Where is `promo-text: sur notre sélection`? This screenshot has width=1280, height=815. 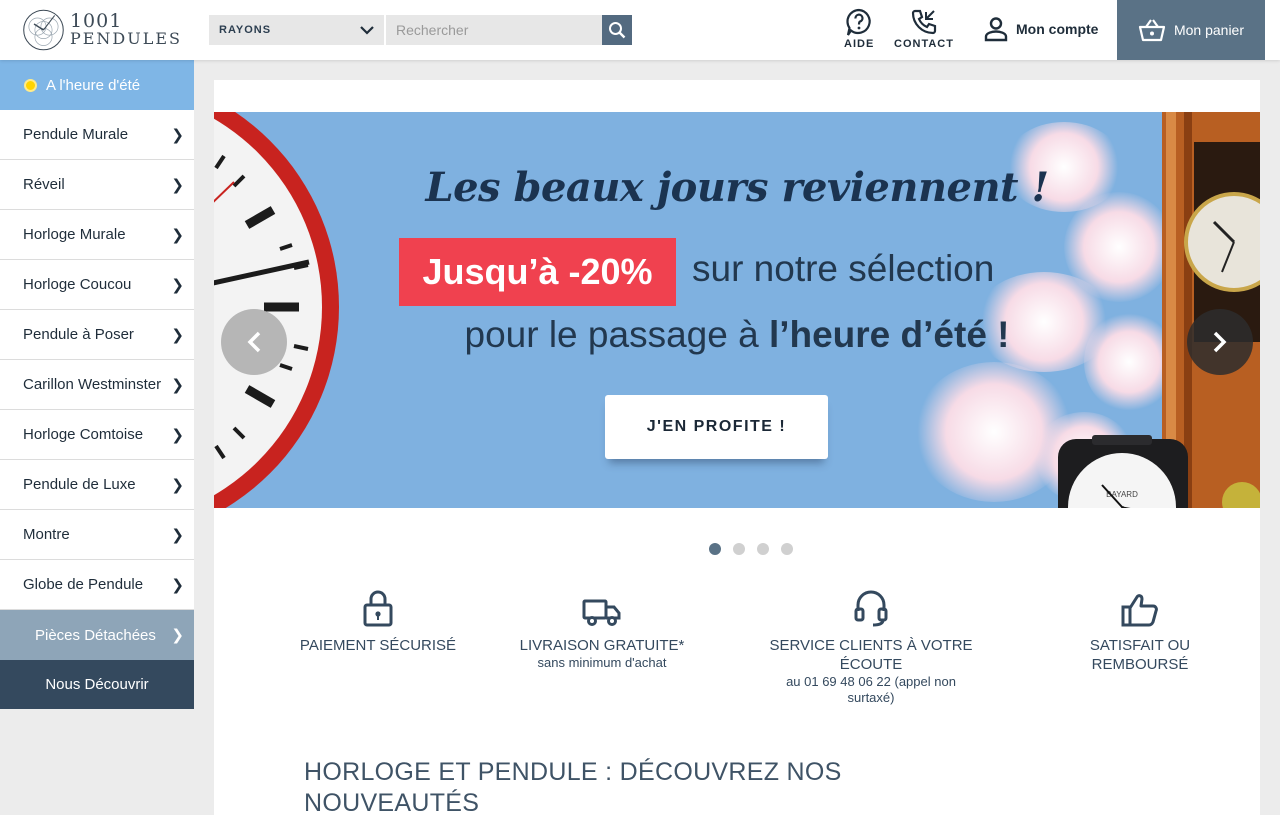 promo-text: sur notre sélection is located at coordinates (843, 268).